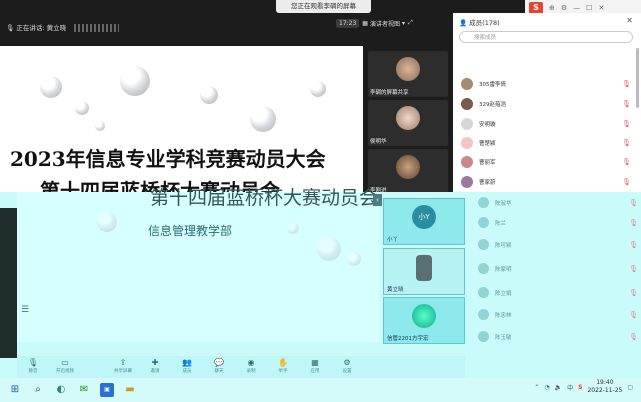 Image resolution: width=641 pixels, height=402 pixels. What do you see at coordinates (33, 362) in the screenshot?
I see `mic-icon: 🎙` at bounding box center [33, 362].